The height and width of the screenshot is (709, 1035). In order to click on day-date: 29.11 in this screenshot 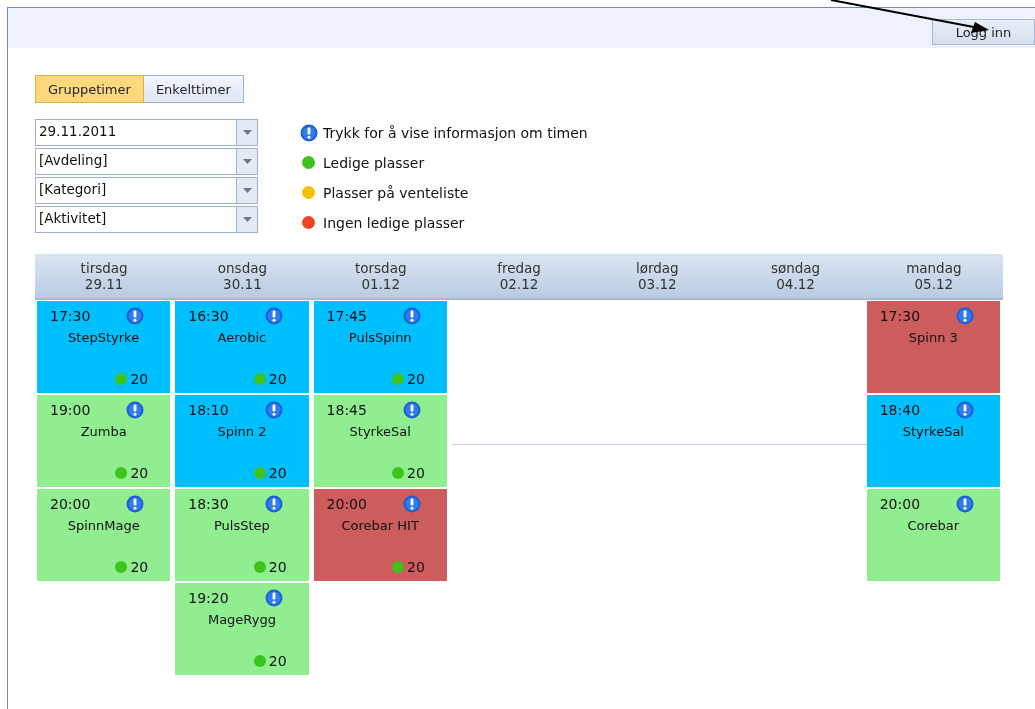, I will do `click(104, 284)`.